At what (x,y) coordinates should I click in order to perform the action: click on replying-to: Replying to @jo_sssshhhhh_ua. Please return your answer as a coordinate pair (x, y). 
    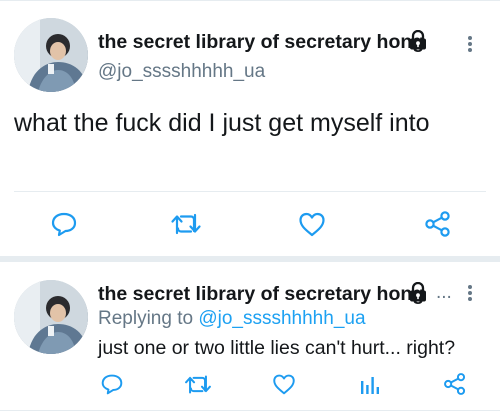
    Looking at the image, I should click on (232, 319).